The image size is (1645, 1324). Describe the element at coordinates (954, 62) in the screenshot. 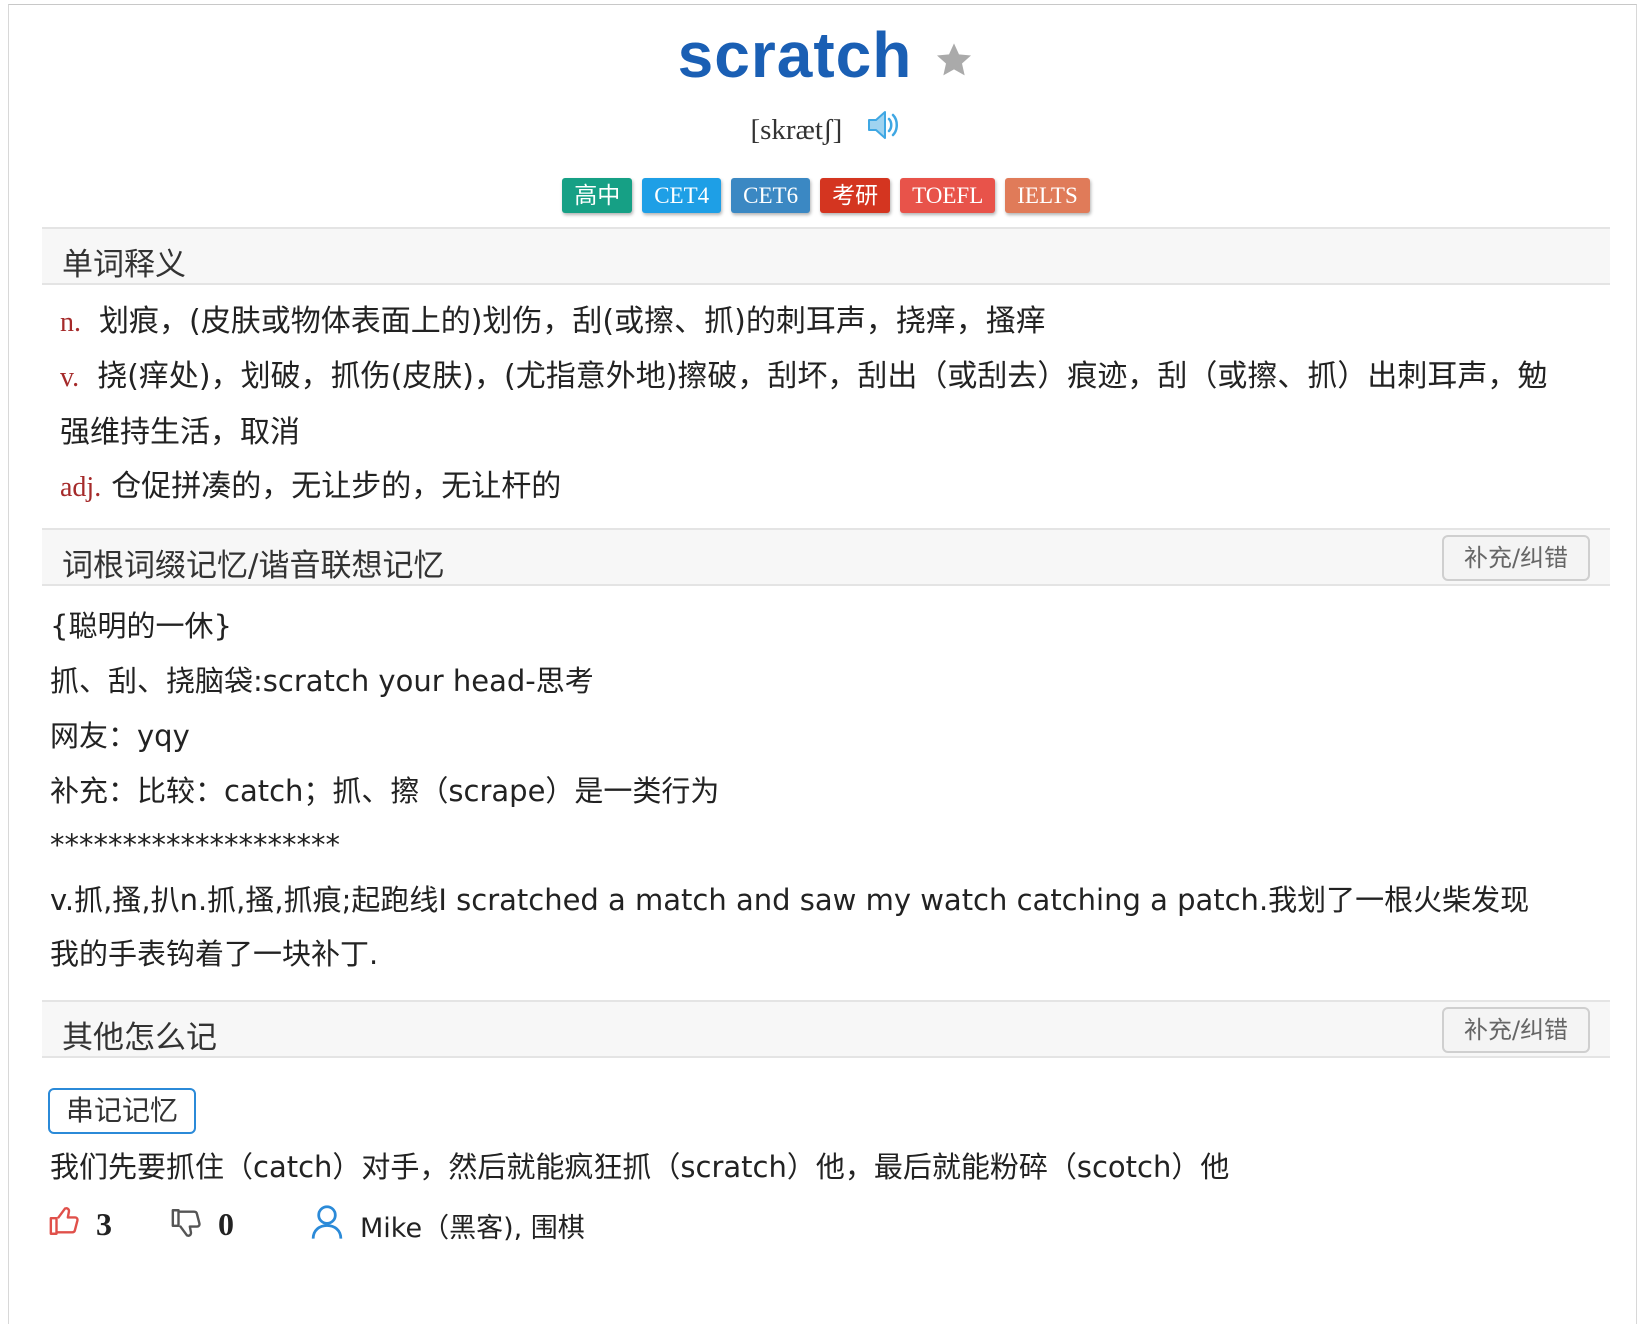

I see `star-icon` at that location.